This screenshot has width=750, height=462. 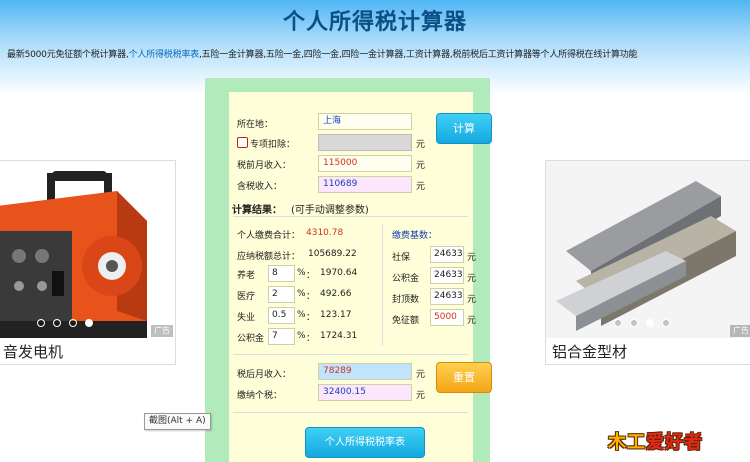 I want to click on fund-base-label: 公积金, so click(x=406, y=279).